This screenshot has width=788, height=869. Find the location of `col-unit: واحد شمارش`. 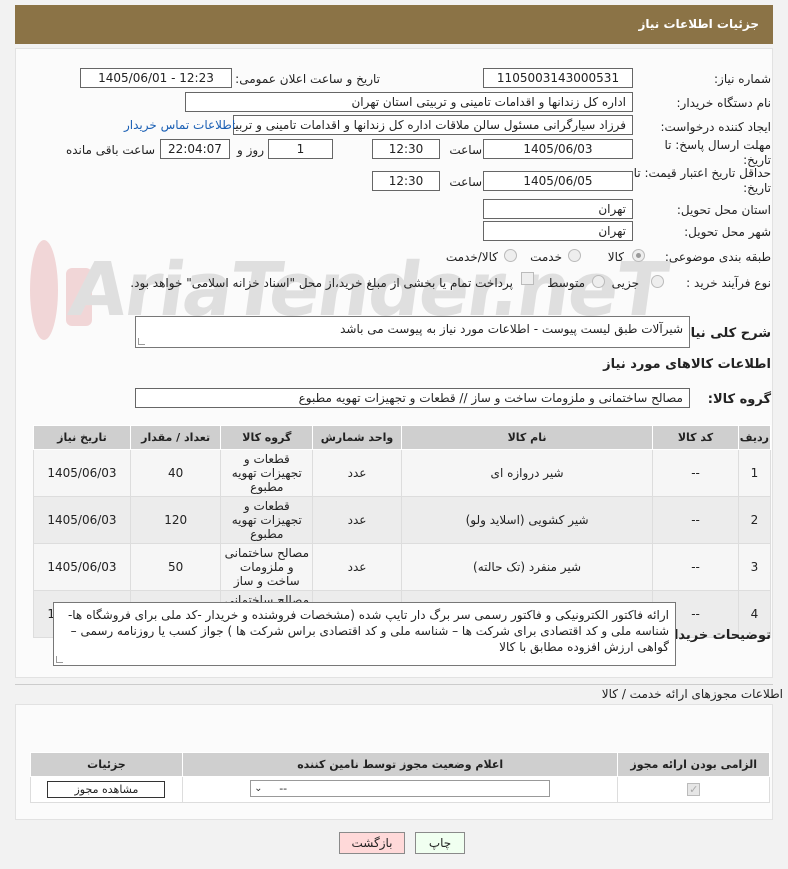

col-unit: واحد شمارش is located at coordinates (357, 437).